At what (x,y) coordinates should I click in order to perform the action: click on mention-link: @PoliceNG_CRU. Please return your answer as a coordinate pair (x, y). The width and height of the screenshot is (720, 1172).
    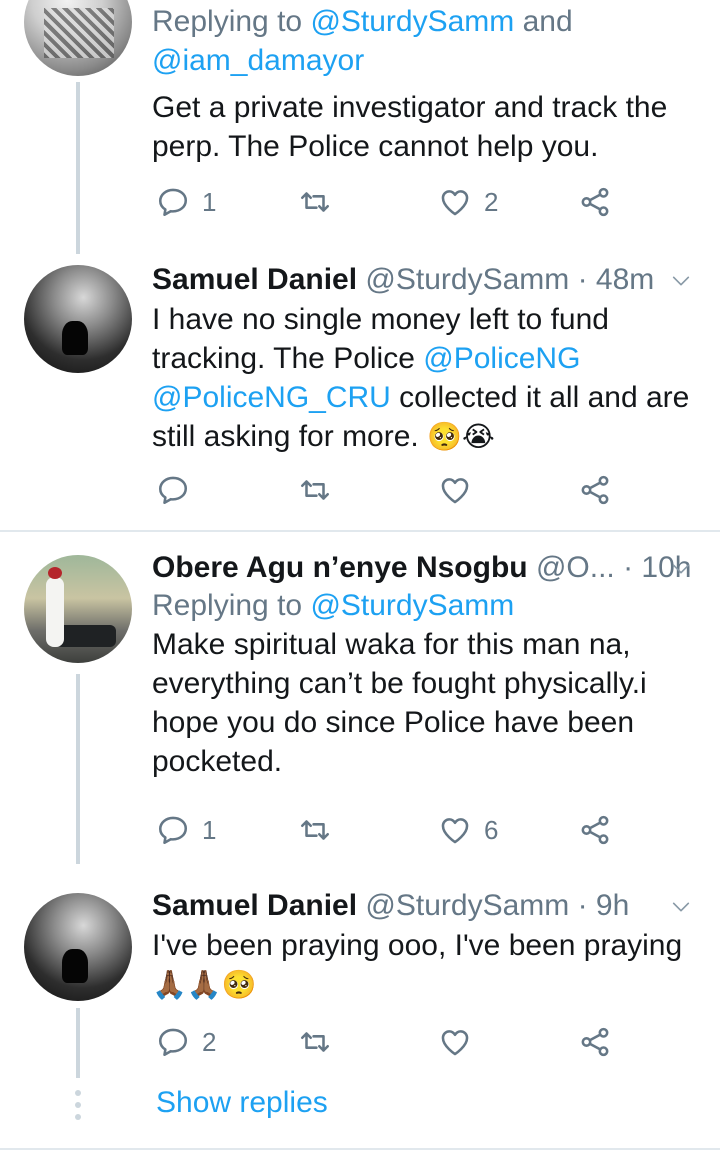
    Looking at the image, I should click on (271, 397).